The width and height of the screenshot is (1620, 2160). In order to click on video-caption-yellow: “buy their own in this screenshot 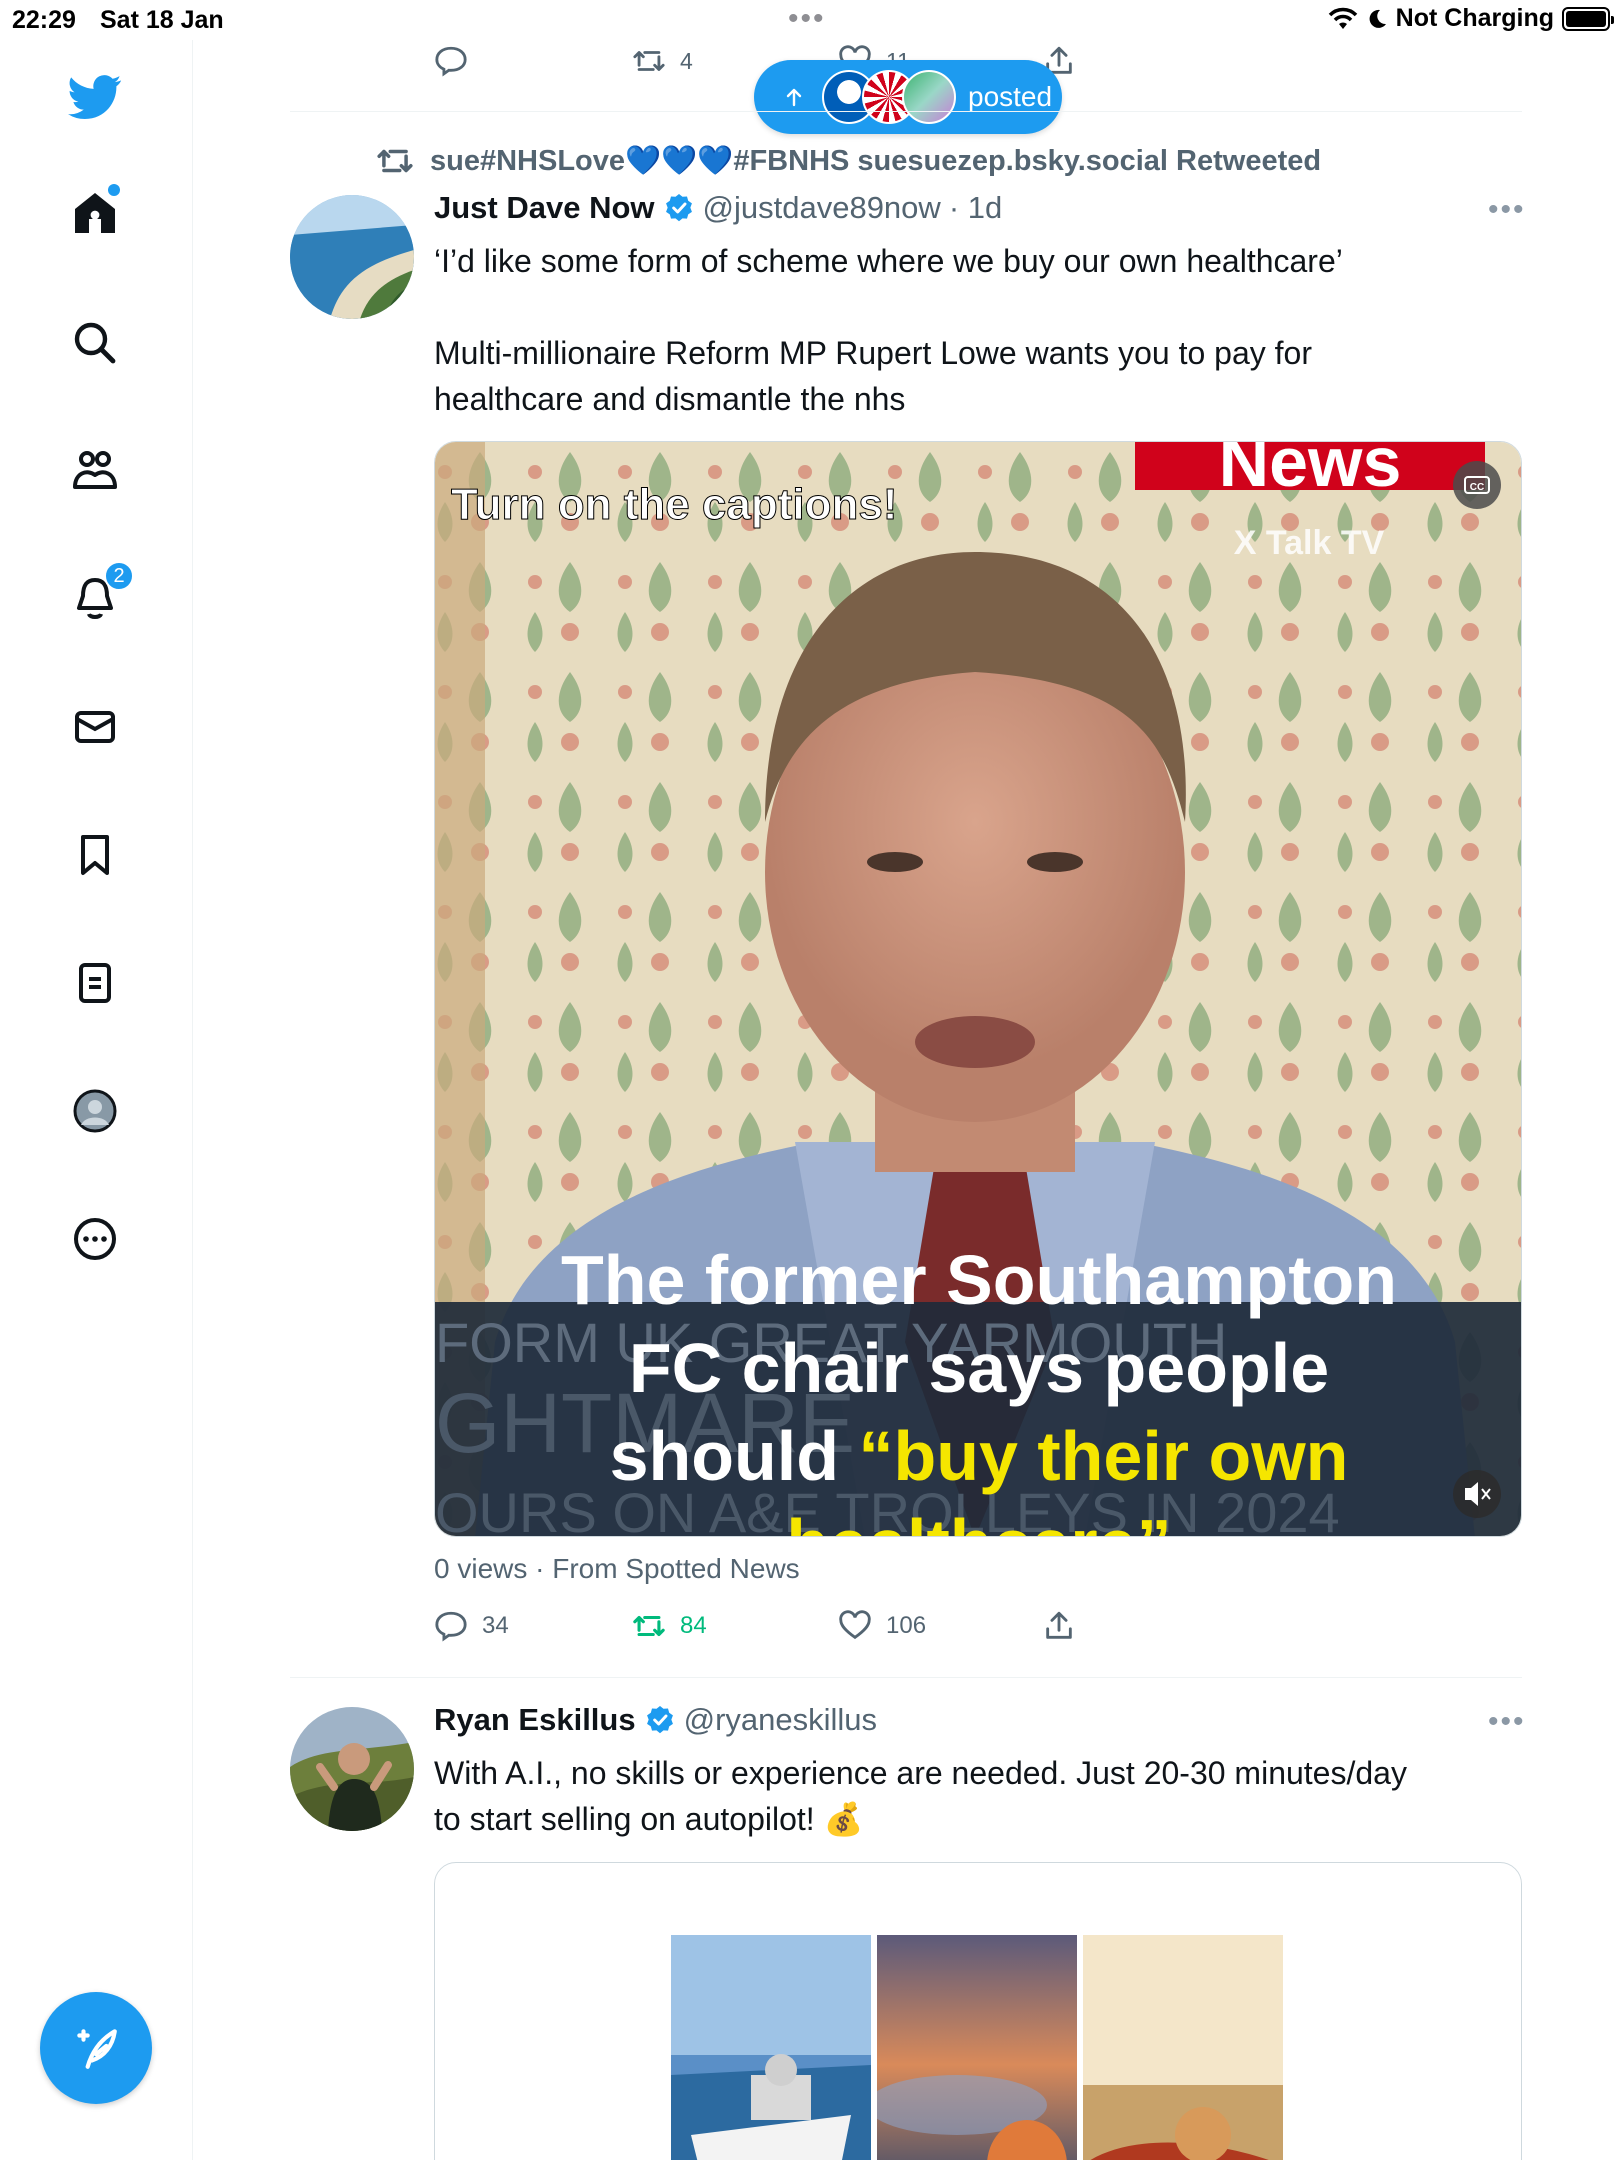, I will do `click(1103, 1456)`.